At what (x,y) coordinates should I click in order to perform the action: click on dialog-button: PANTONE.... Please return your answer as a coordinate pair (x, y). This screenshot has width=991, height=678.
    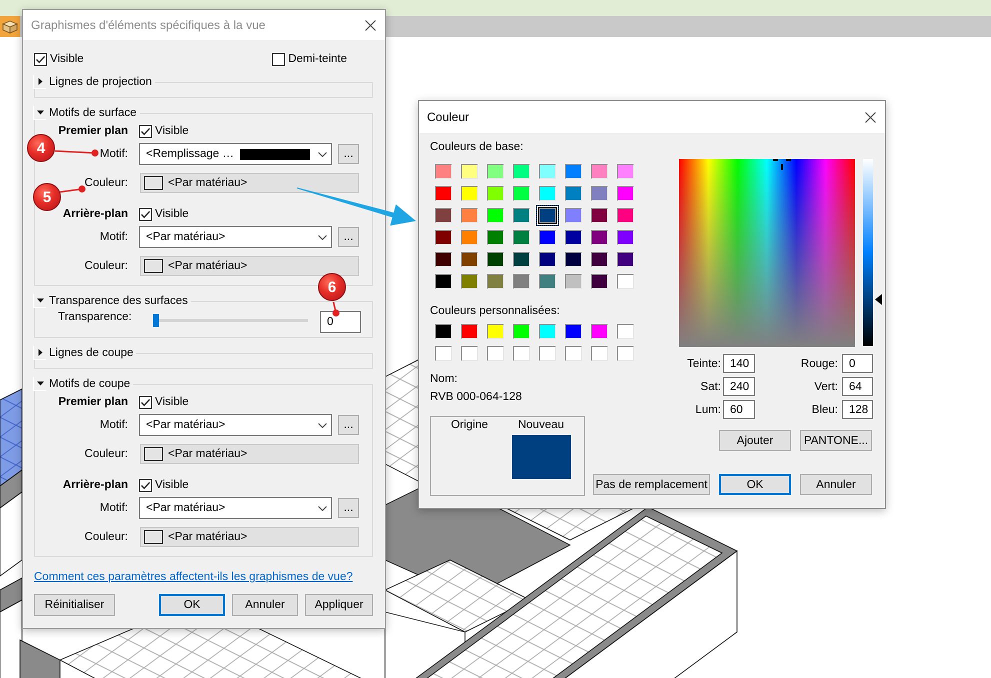
    Looking at the image, I should click on (836, 440).